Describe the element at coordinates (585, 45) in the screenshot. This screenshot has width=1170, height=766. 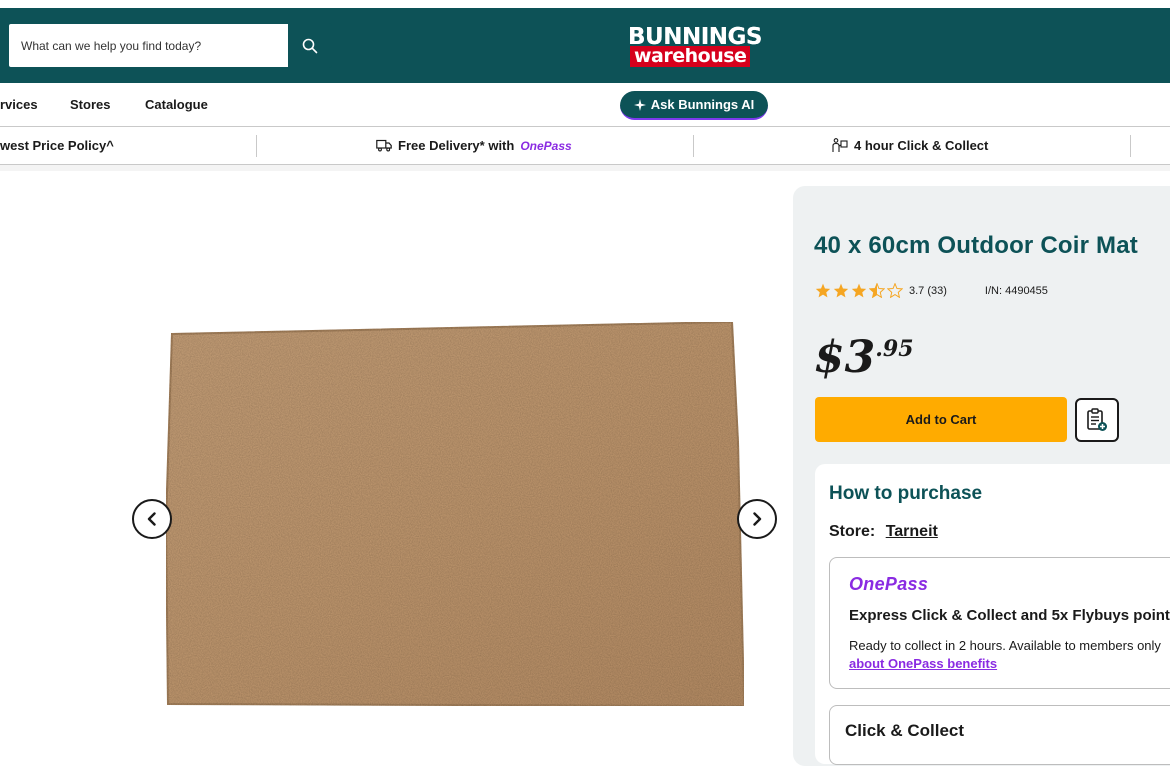
I see `site-header: BUNNINGS warehouse` at that location.